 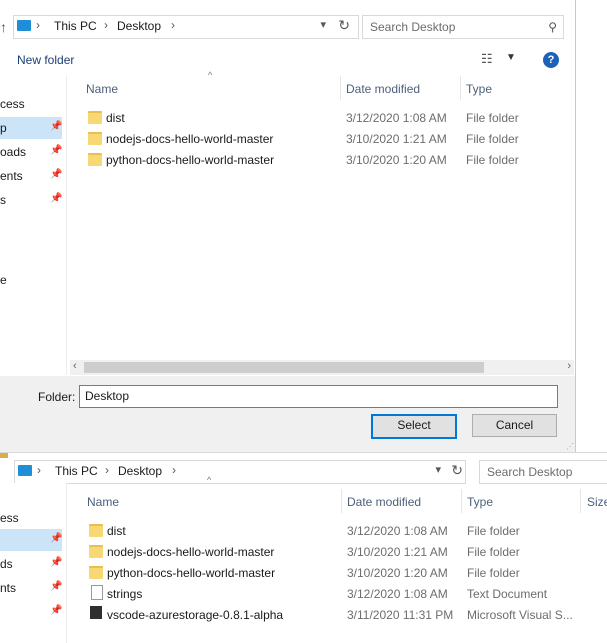 I want to click on nav-item-other: e, so click(x=31, y=280).